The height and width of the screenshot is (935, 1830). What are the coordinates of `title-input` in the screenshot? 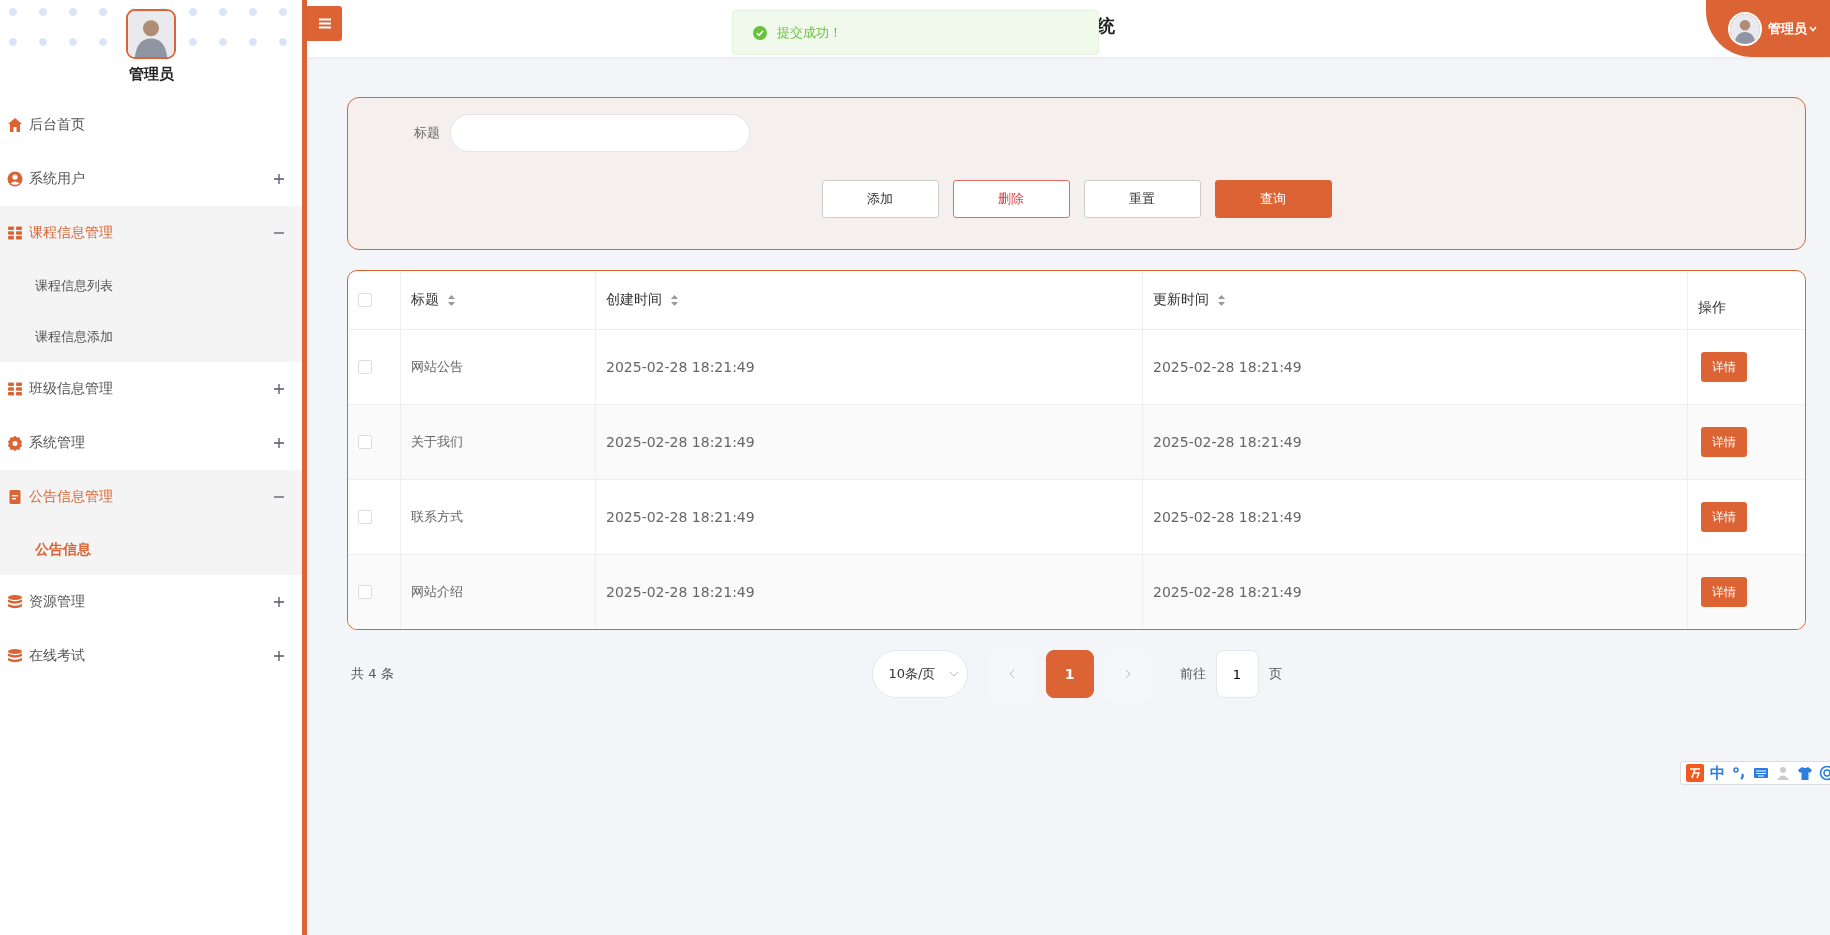 It's located at (600, 133).